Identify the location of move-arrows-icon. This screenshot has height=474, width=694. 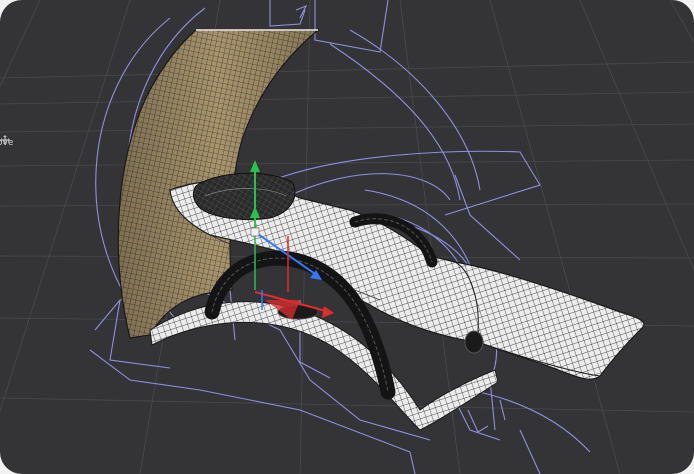
(14, 141).